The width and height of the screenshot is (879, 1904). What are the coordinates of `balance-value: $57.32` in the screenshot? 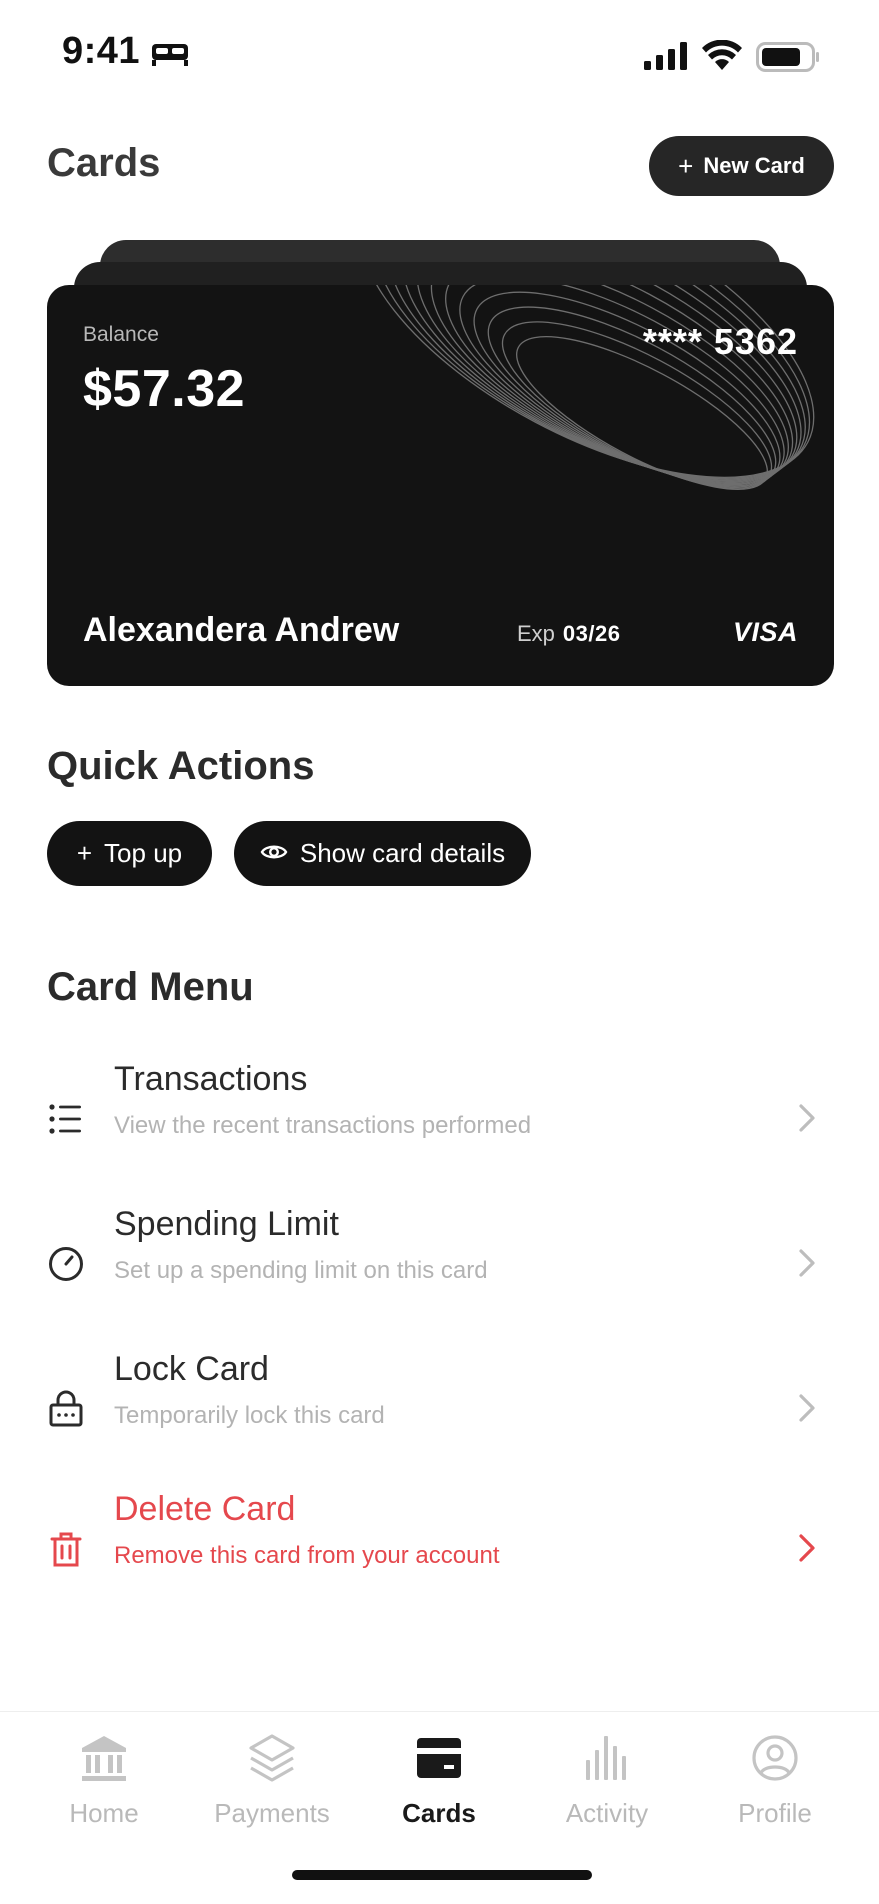 It's located at (164, 389).